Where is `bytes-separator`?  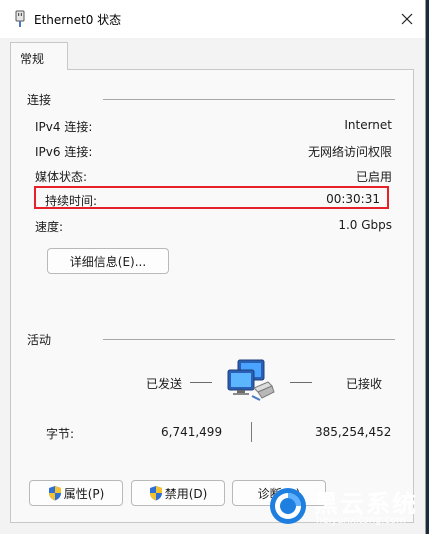 bytes-separator is located at coordinates (251, 432).